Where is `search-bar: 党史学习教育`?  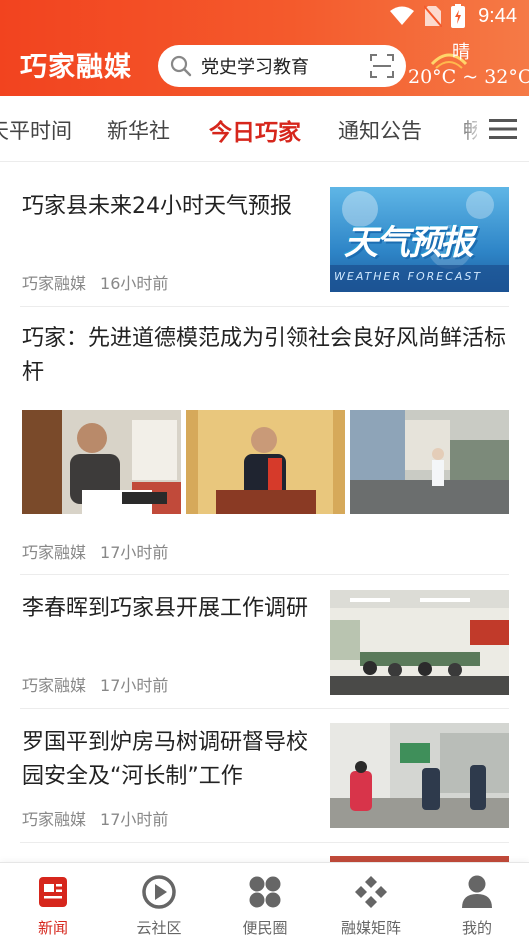 search-bar: 党史学习教育 is located at coordinates (282, 66).